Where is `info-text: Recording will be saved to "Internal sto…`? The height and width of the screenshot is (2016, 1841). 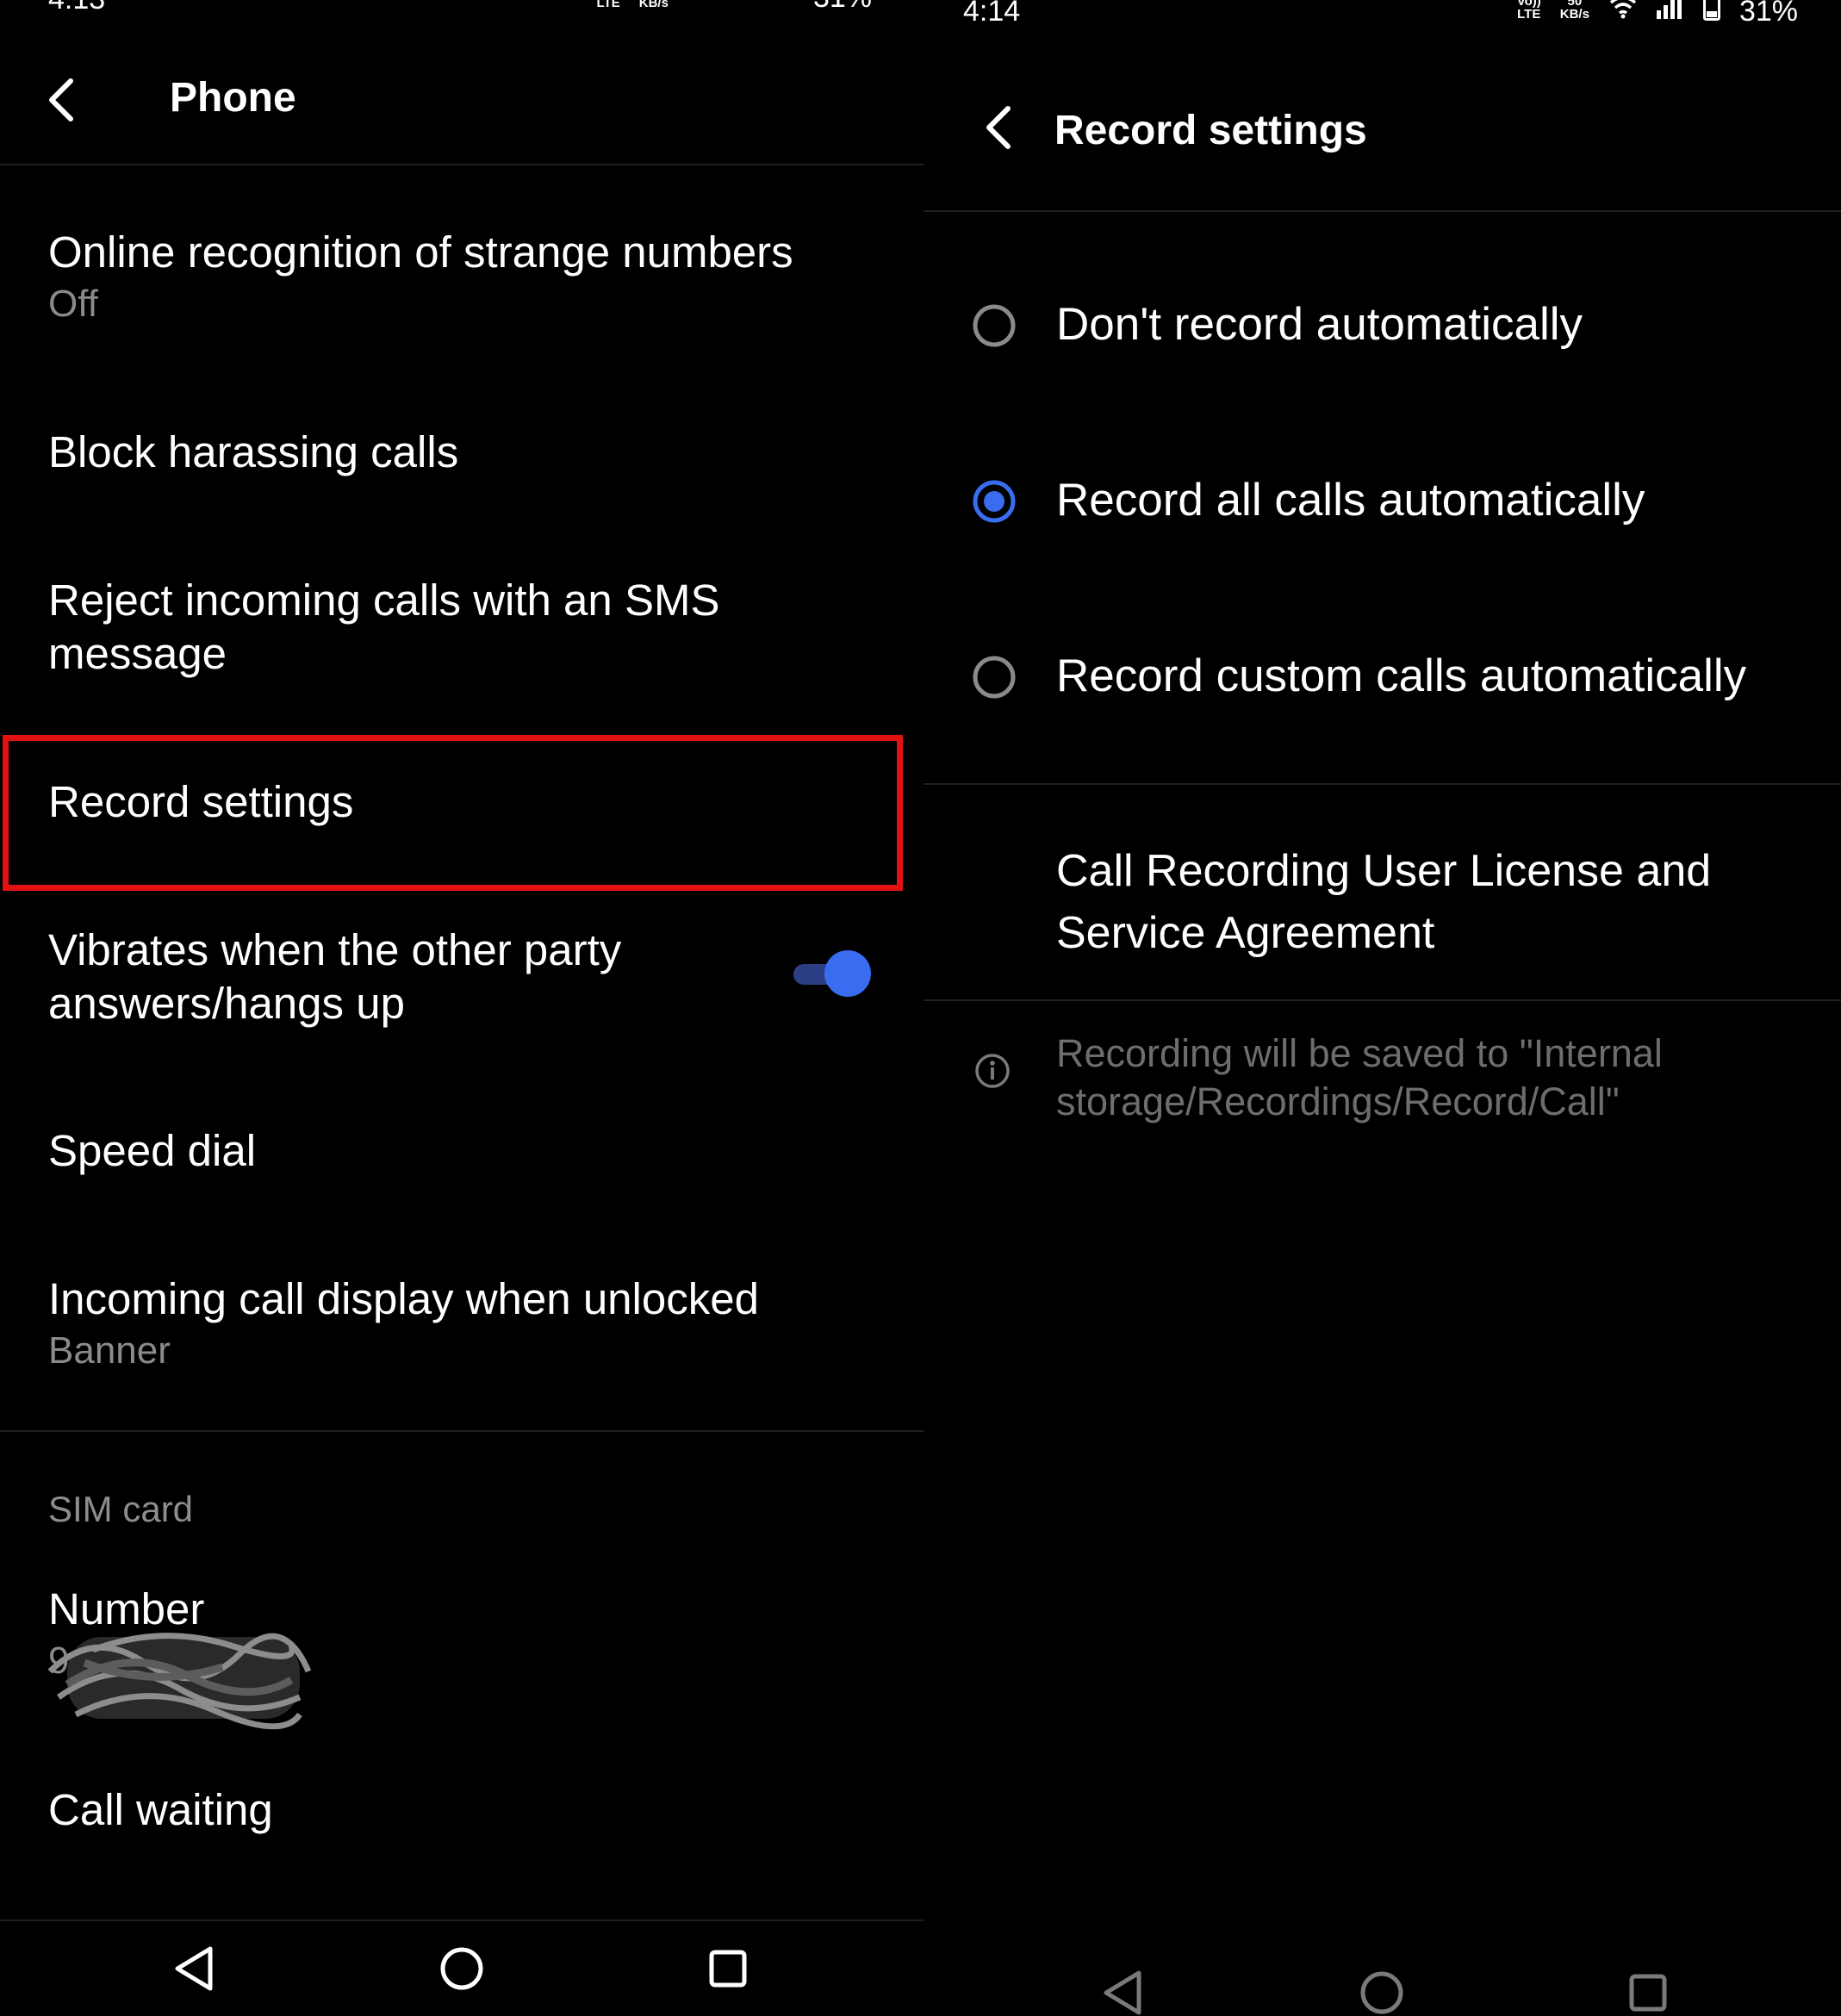
info-text: Recording will be saved to "Internal sto… is located at coordinates (1360, 1077).